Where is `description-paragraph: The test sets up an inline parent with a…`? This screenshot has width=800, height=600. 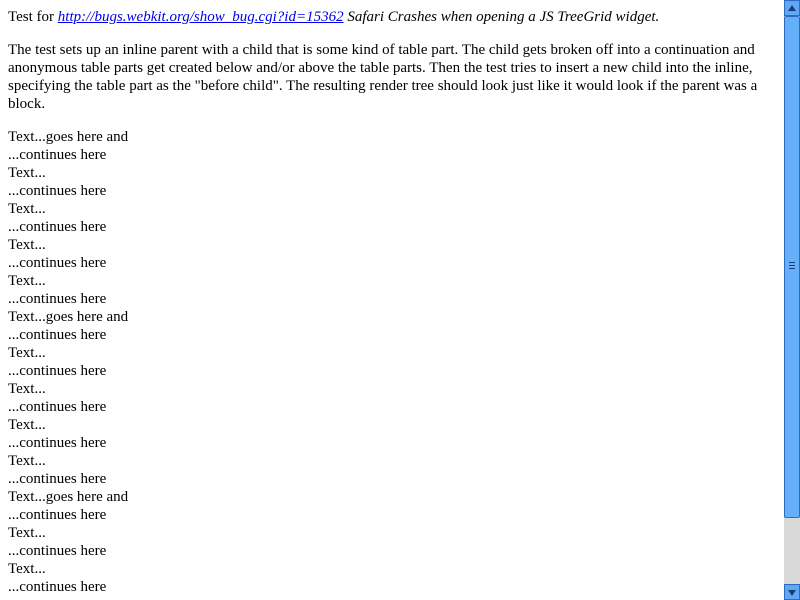 description-paragraph: The test sets up an inline parent with a… is located at coordinates (383, 77).